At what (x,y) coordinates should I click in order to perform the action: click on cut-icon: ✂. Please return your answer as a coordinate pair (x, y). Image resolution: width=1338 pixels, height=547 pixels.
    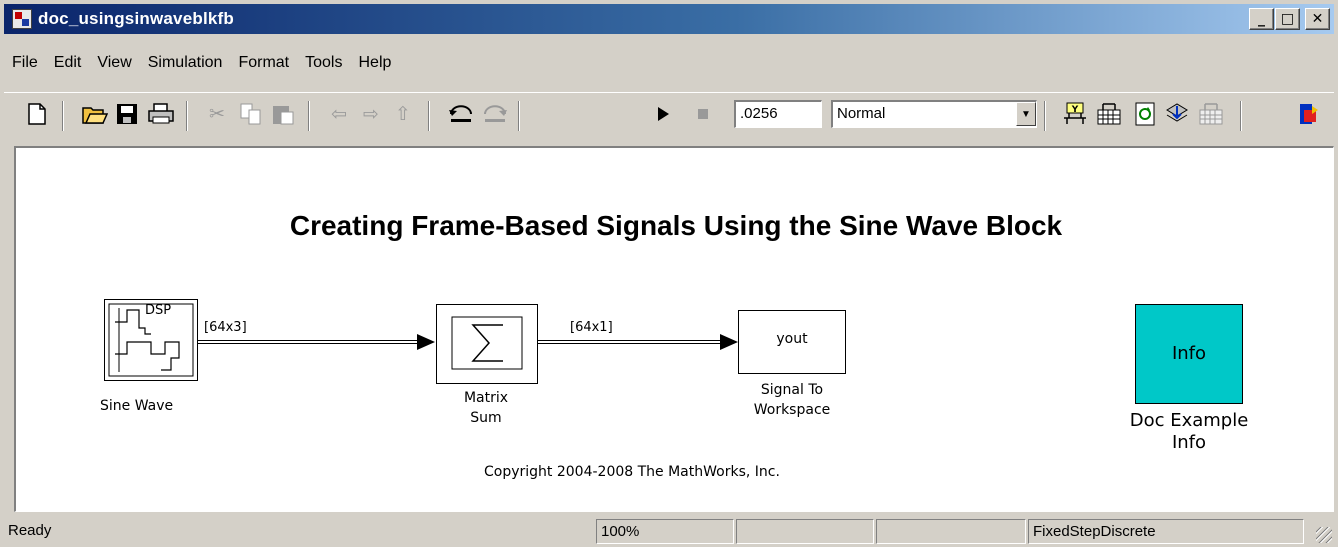
    Looking at the image, I should click on (217, 114).